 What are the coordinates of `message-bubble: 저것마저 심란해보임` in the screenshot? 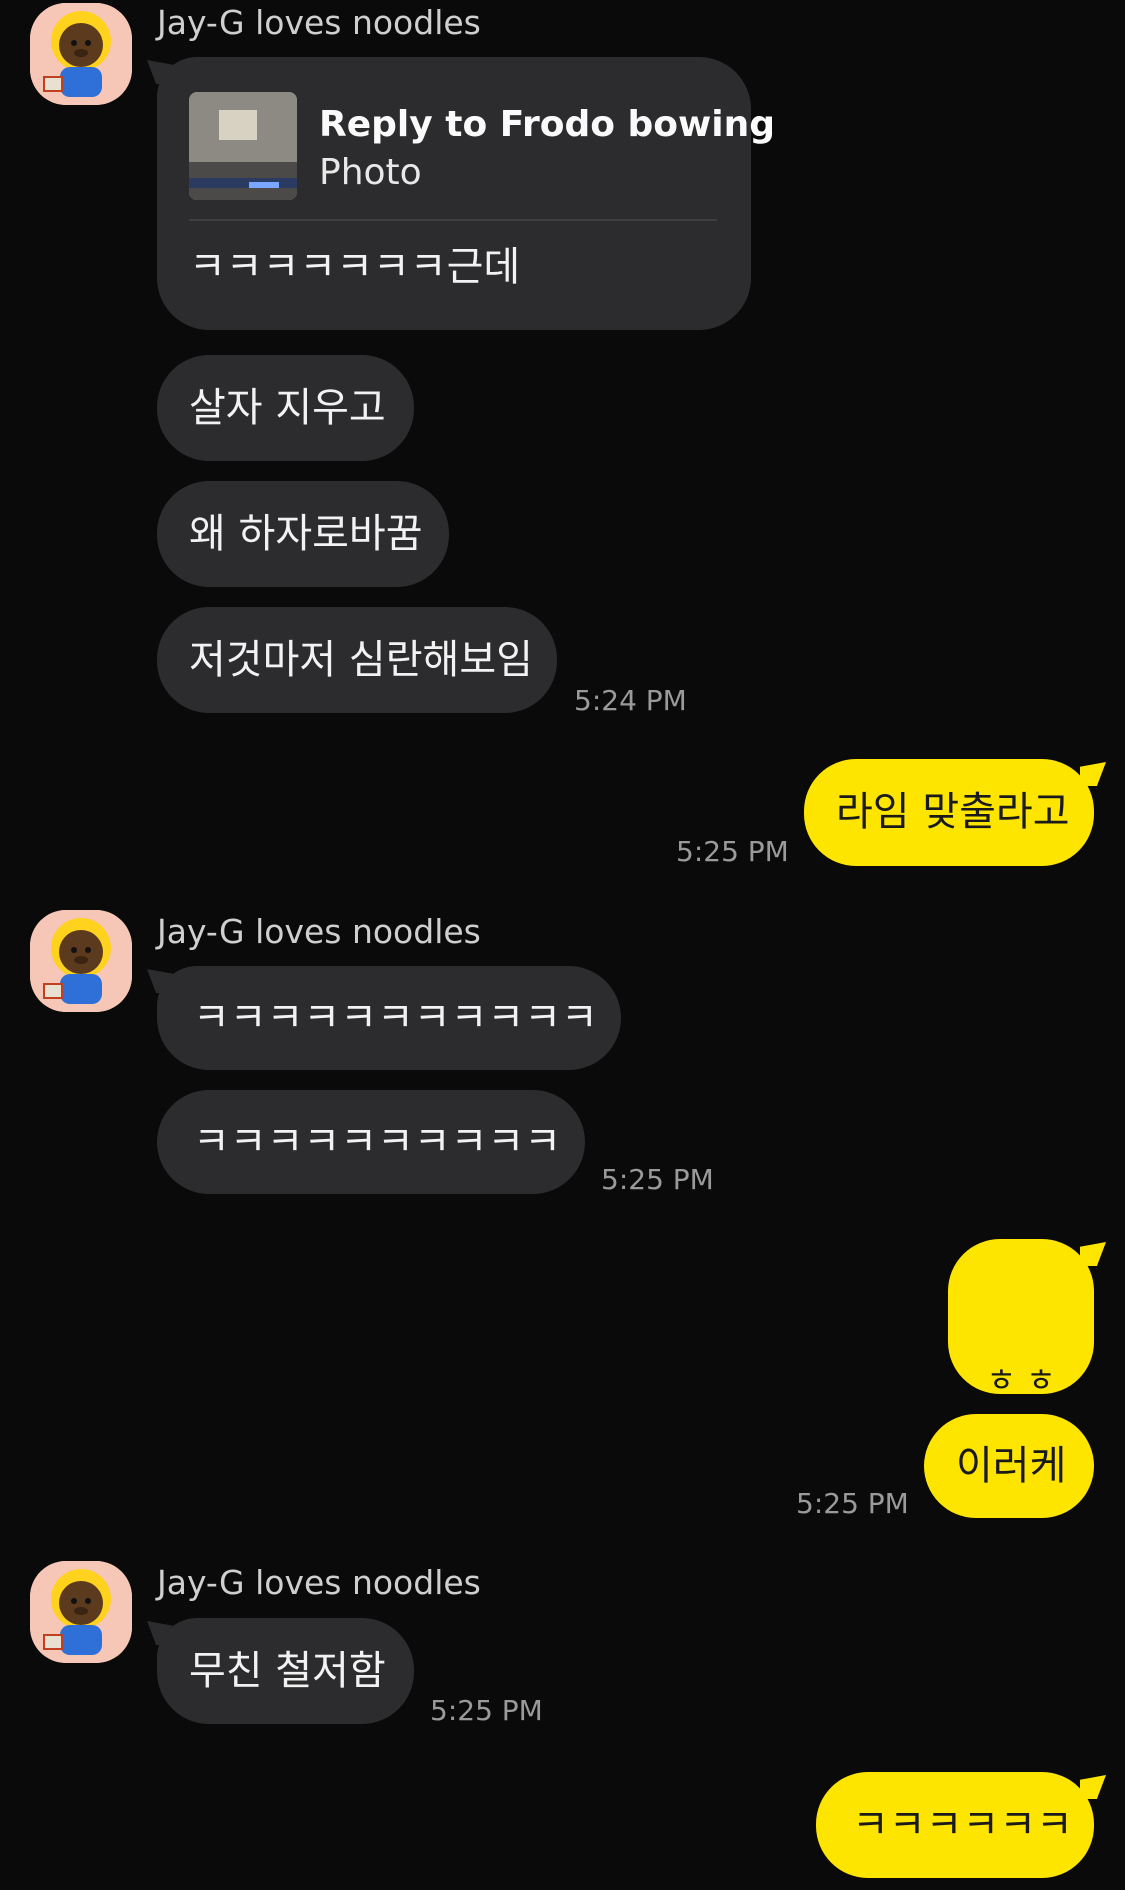 It's located at (357, 660).